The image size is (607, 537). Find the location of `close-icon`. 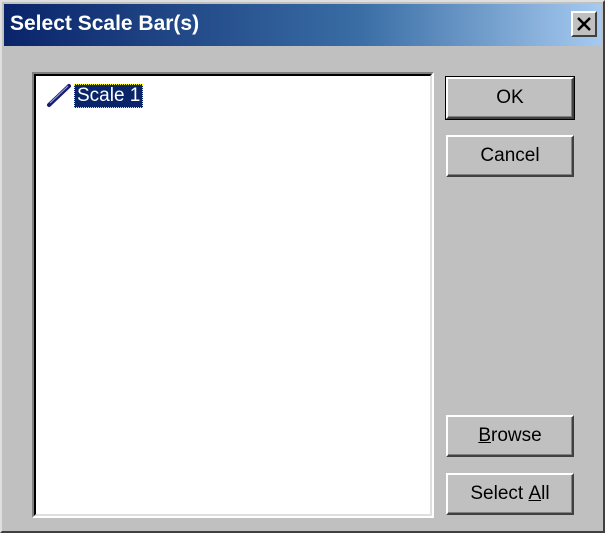

close-icon is located at coordinates (584, 24).